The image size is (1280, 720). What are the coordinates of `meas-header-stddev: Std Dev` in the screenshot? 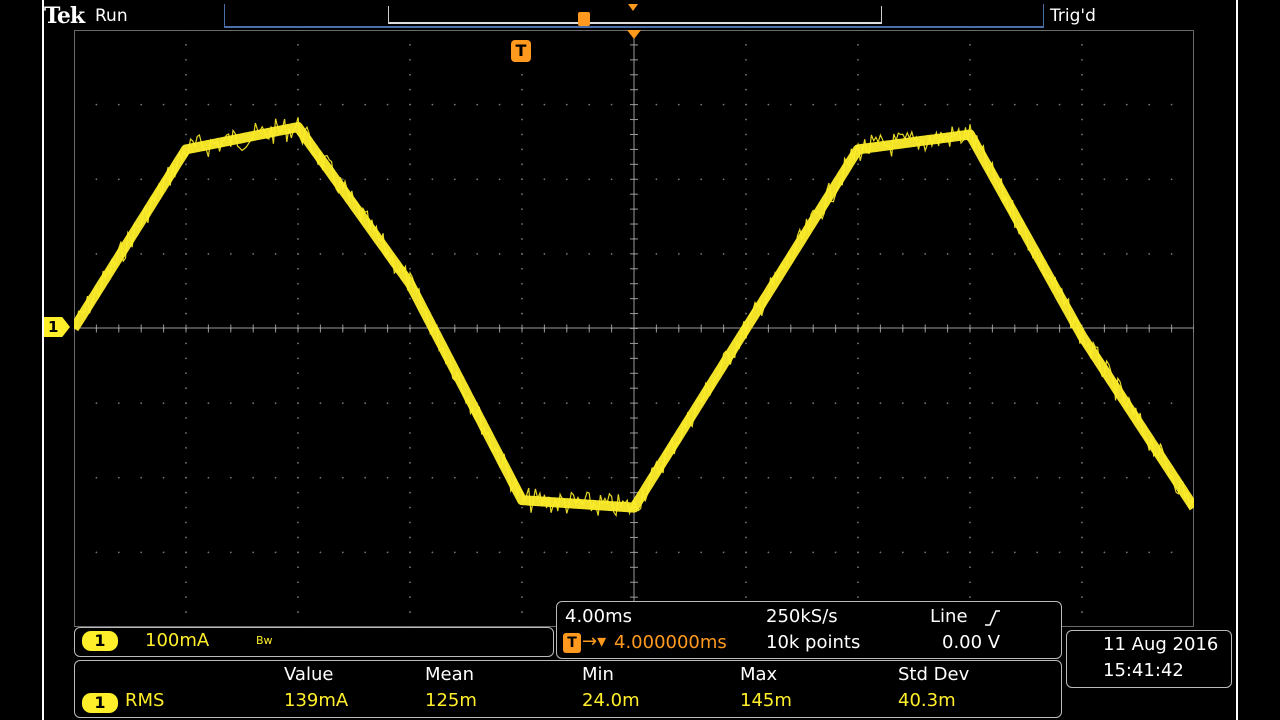 It's located at (934, 674).